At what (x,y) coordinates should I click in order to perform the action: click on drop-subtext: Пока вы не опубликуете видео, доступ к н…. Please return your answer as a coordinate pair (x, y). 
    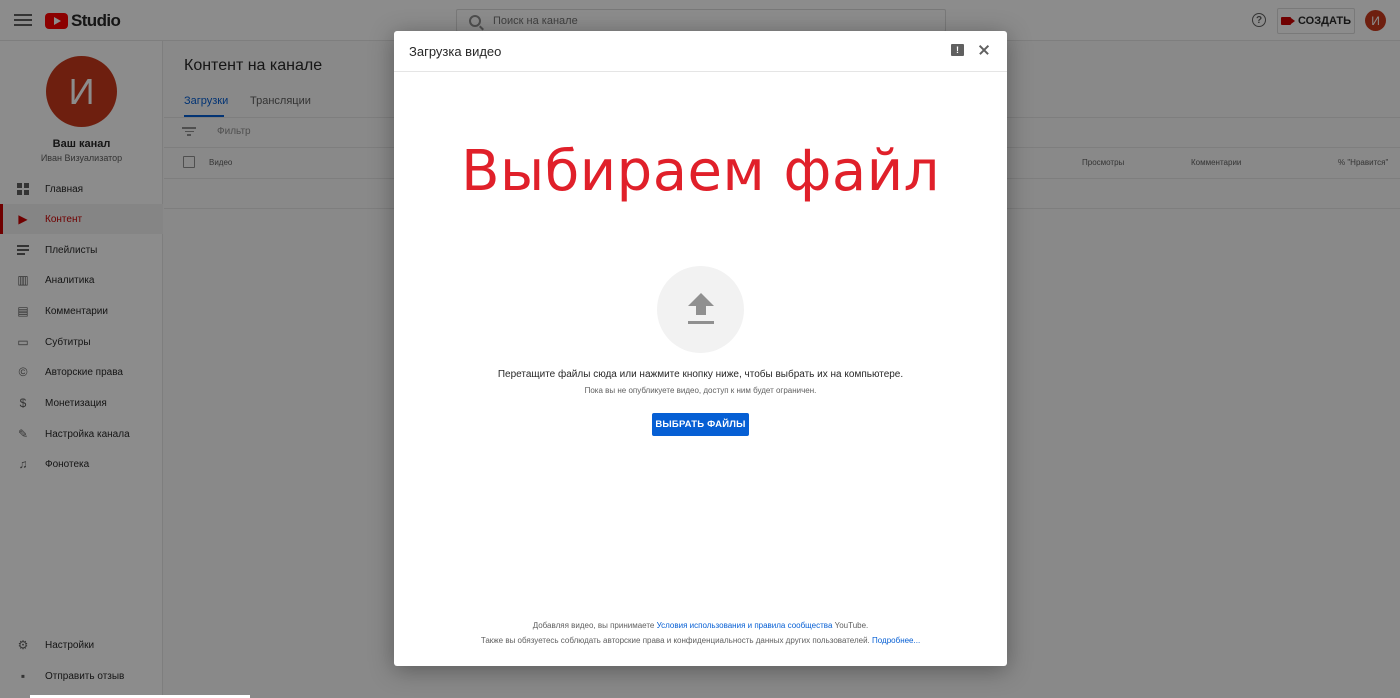
    Looking at the image, I should click on (700, 390).